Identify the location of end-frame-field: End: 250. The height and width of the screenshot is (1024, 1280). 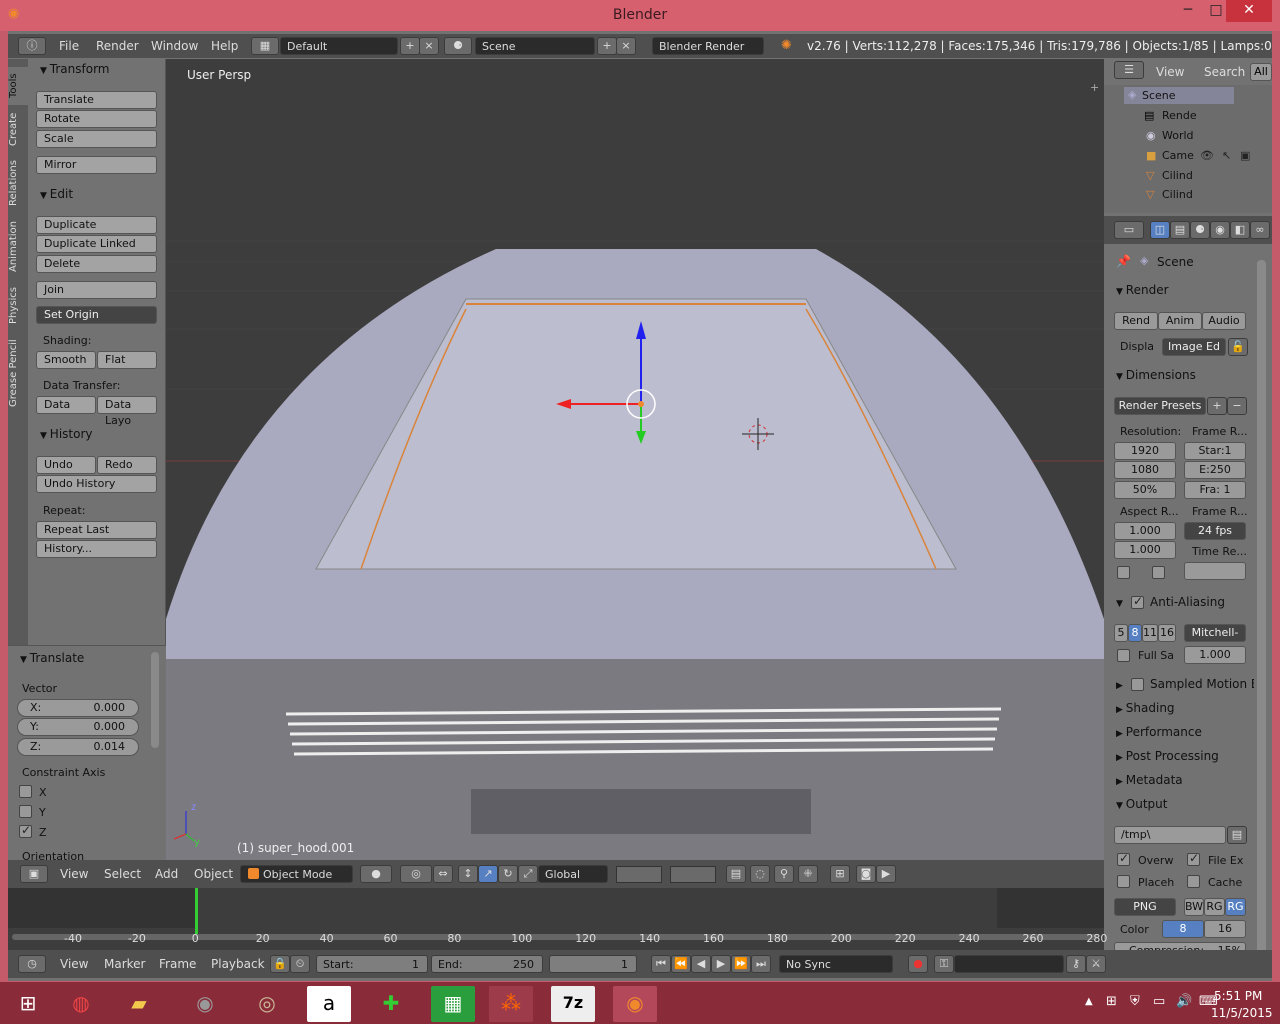
(487, 964).